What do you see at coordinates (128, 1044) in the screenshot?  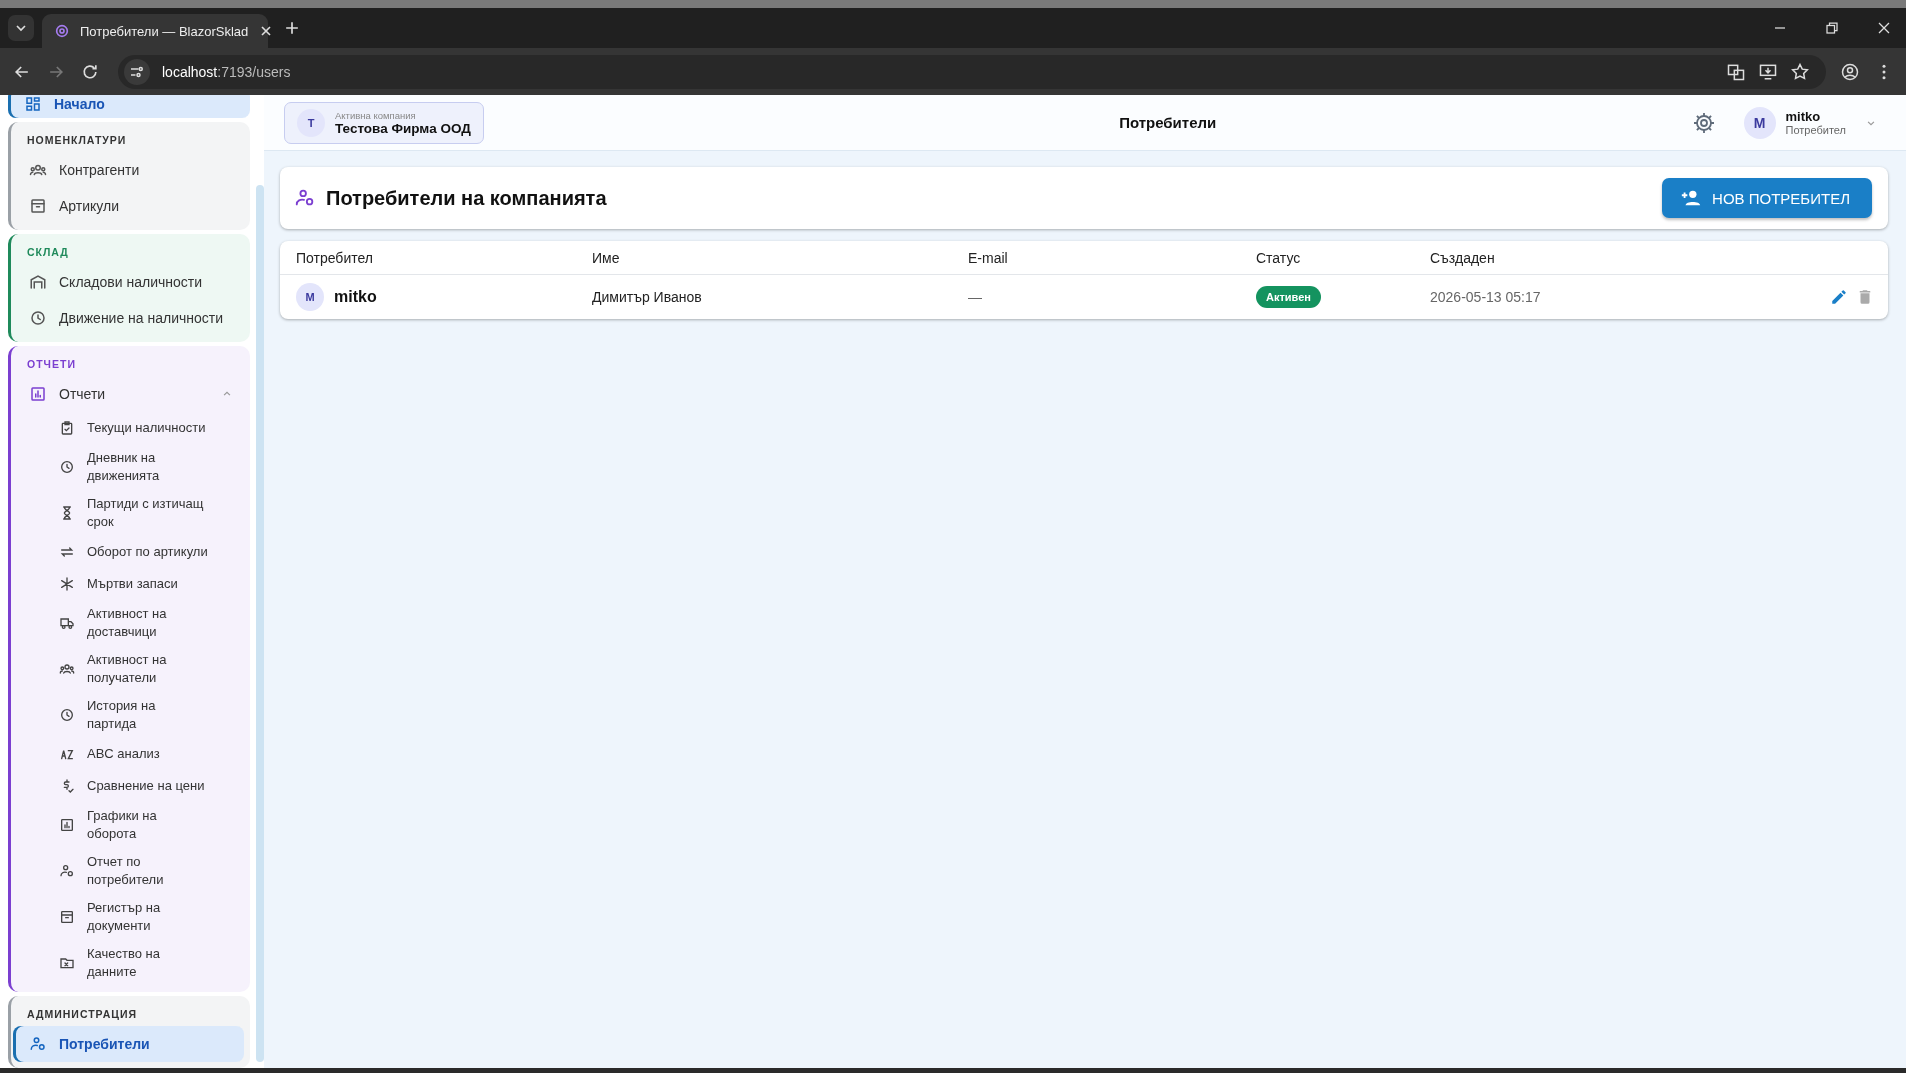 I see `sidebar-item: Потребители` at bounding box center [128, 1044].